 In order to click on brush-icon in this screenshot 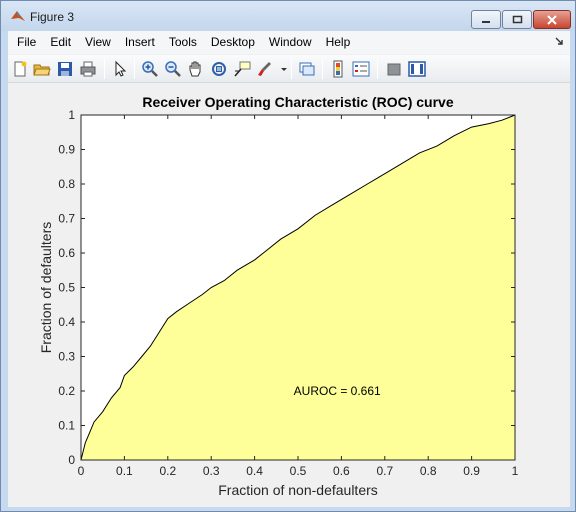, I will do `click(265, 69)`.